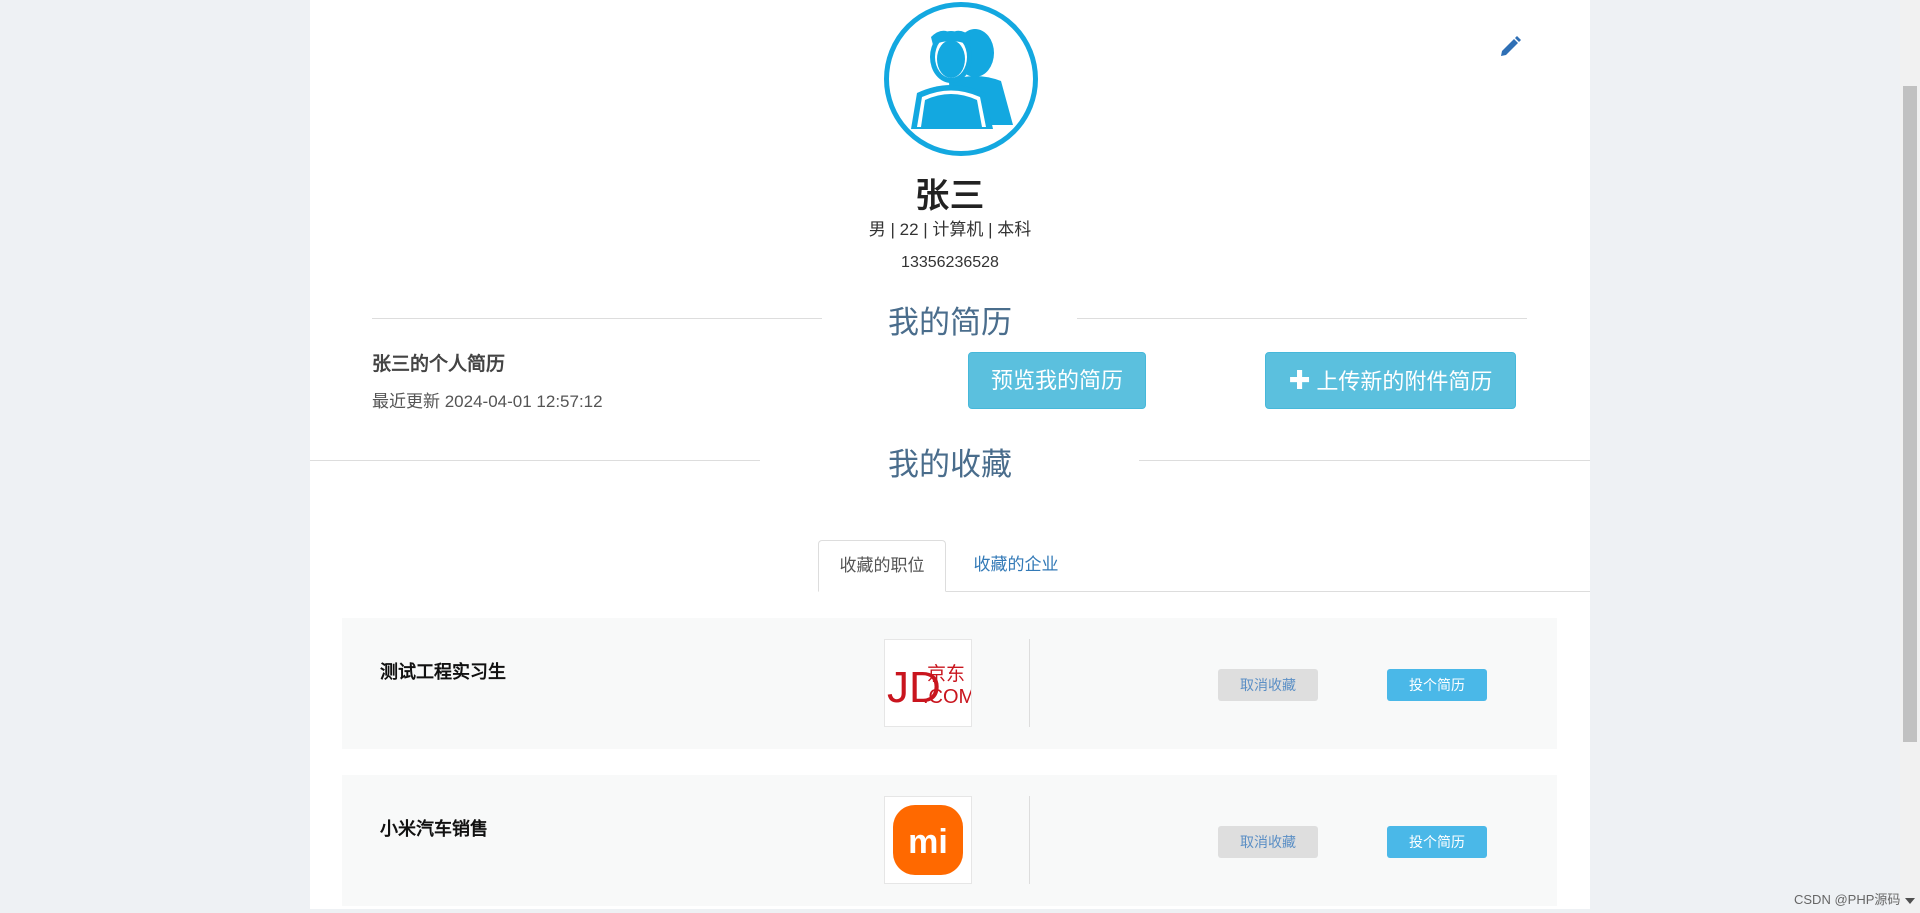  Describe the element at coordinates (950, 464) in the screenshot. I see `favorites-section-title: 我的收藏` at that location.